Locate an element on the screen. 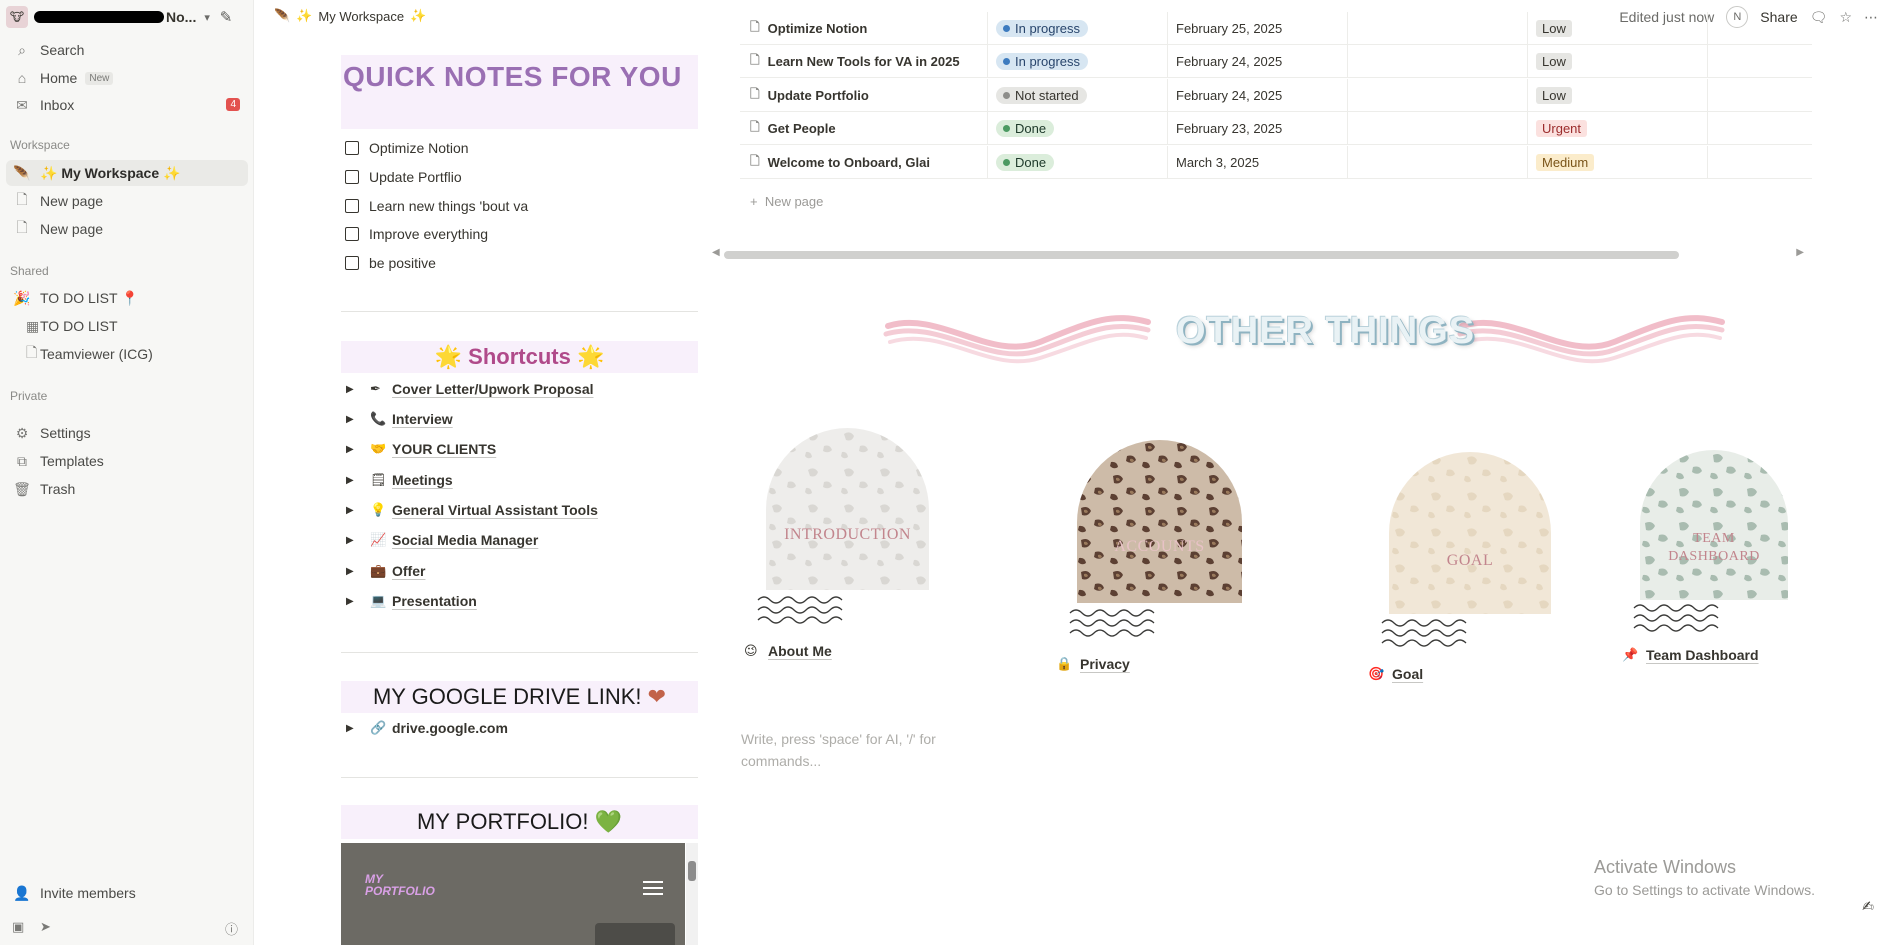 The height and width of the screenshot is (945, 1898). sidebar-item-templates: ⧉ Templates is located at coordinates (127, 461).